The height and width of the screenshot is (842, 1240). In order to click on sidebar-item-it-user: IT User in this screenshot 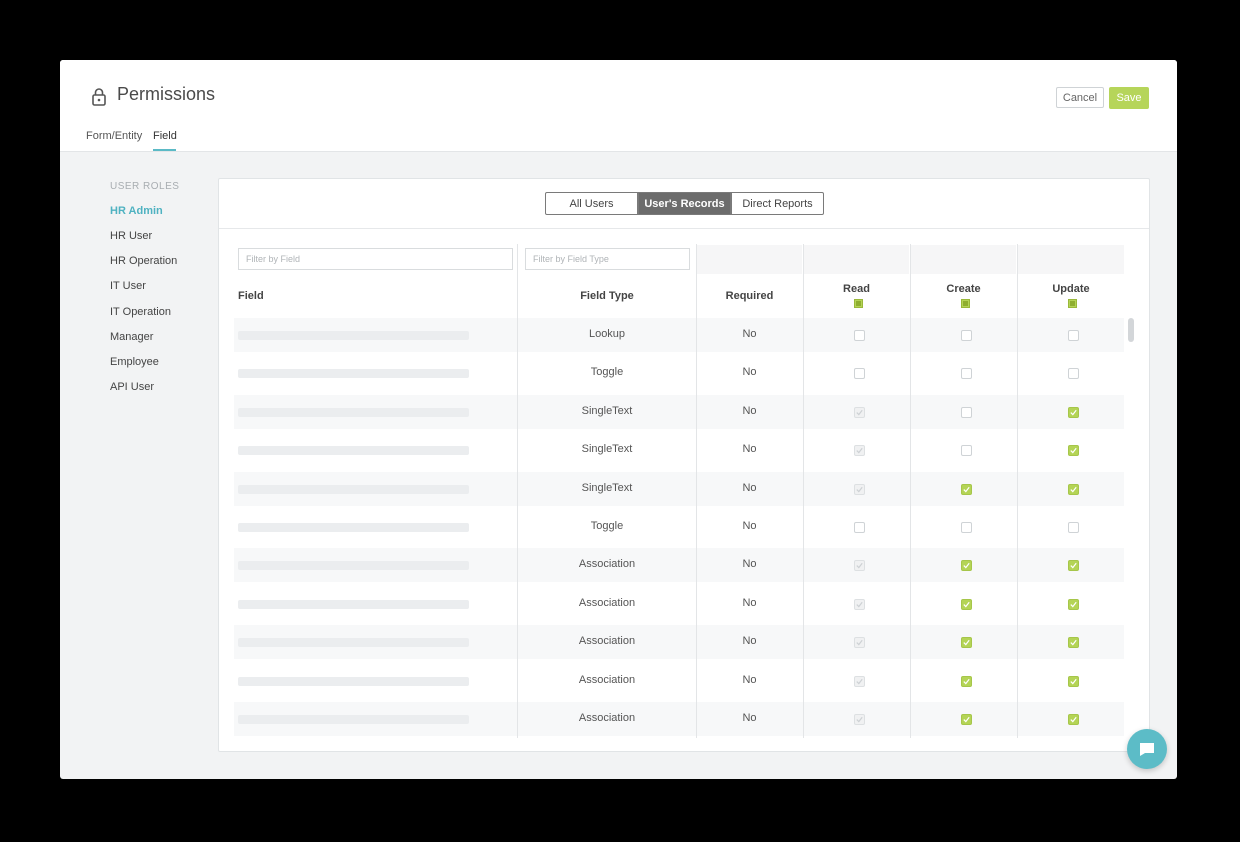, I will do `click(128, 286)`.